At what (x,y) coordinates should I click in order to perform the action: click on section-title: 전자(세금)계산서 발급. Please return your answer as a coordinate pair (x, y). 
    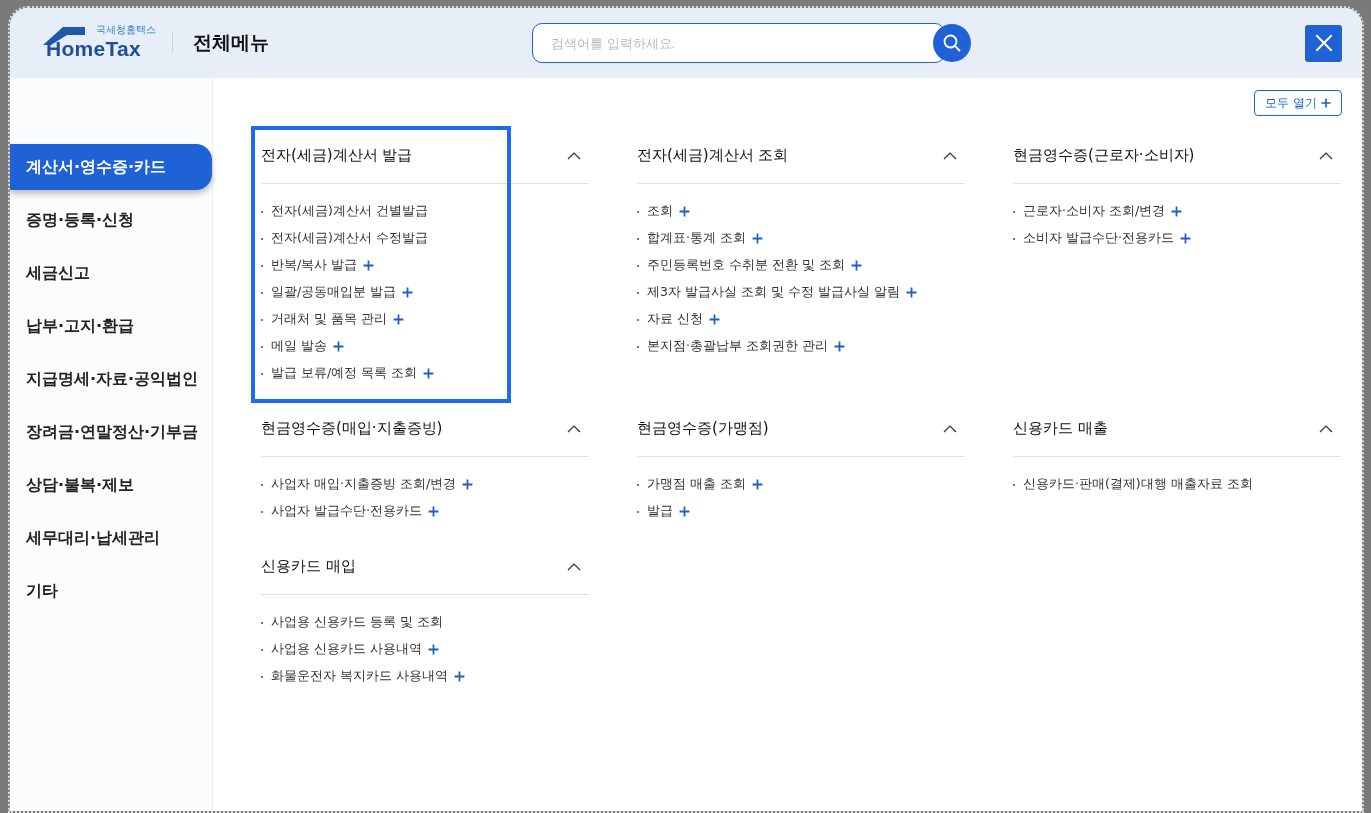
    Looking at the image, I should click on (337, 155).